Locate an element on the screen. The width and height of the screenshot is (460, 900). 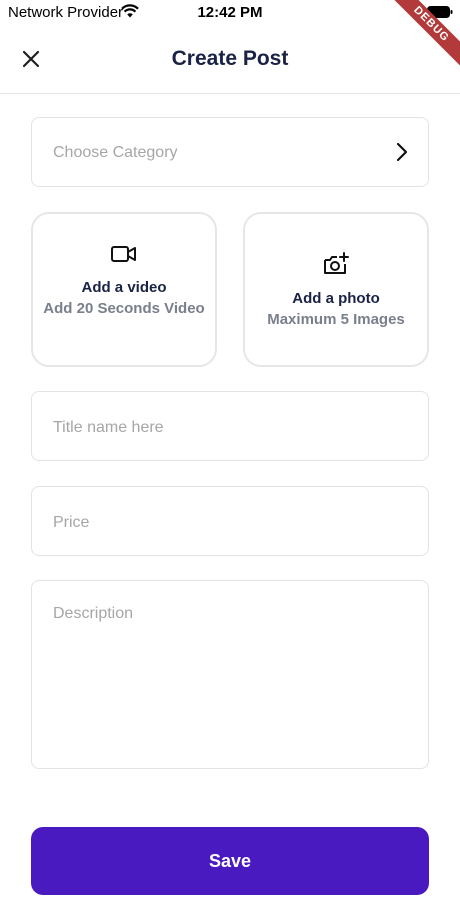
add-photo-subtitle: Maximum 5 Images is located at coordinates (336, 319).